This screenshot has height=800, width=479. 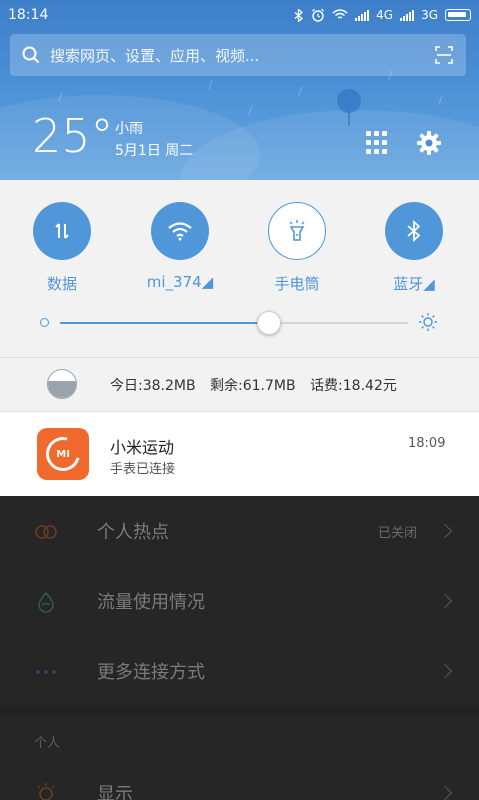 What do you see at coordinates (143, 469) in the screenshot?
I see `notification-message: 手表已连接` at bounding box center [143, 469].